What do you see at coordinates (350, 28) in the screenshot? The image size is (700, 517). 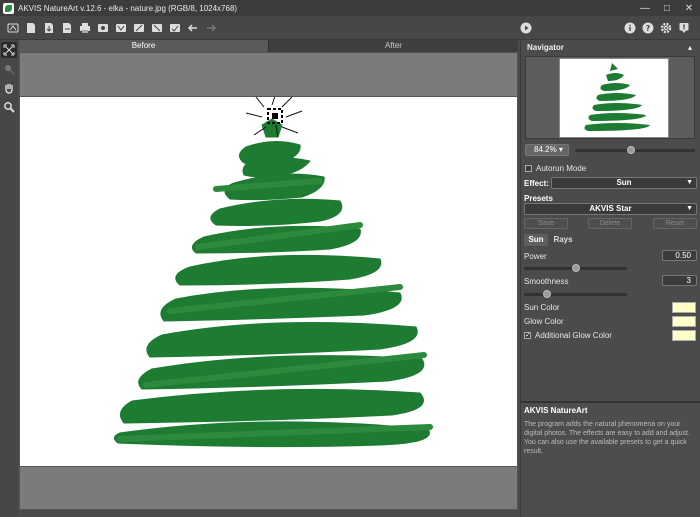 I see `main-toolbar: ?` at bounding box center [350, 28].